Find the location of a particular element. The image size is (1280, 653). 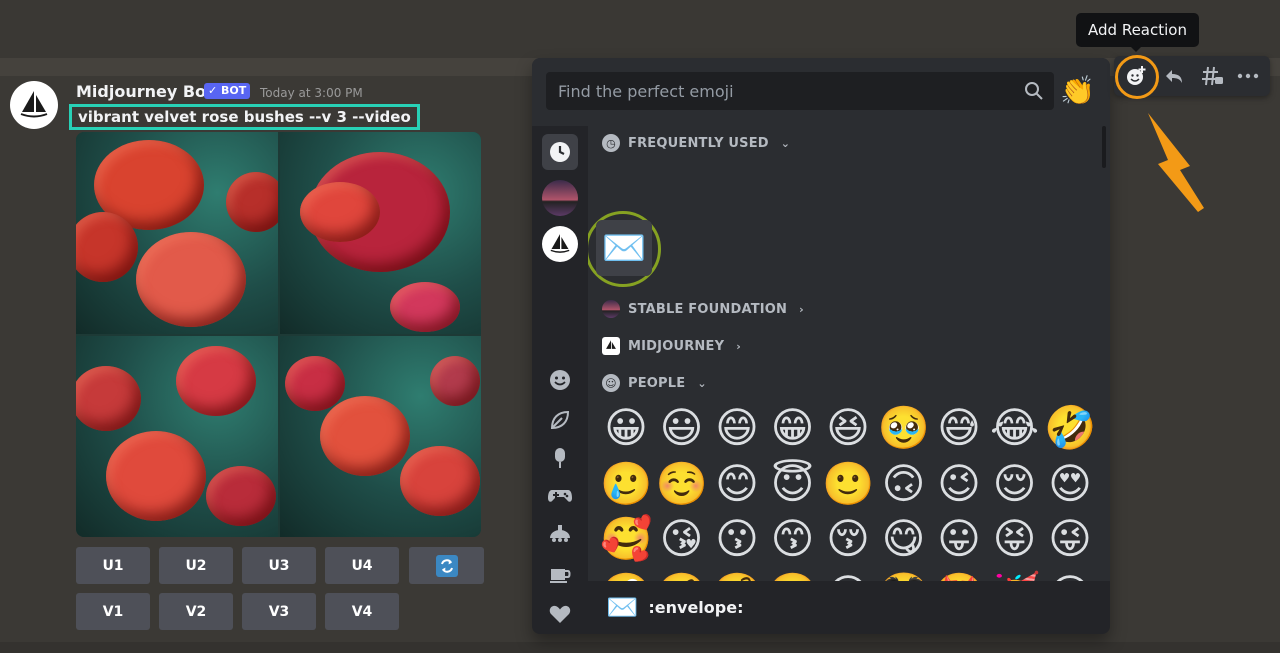

u1-button: U1 is located at coordinates (113, 565).